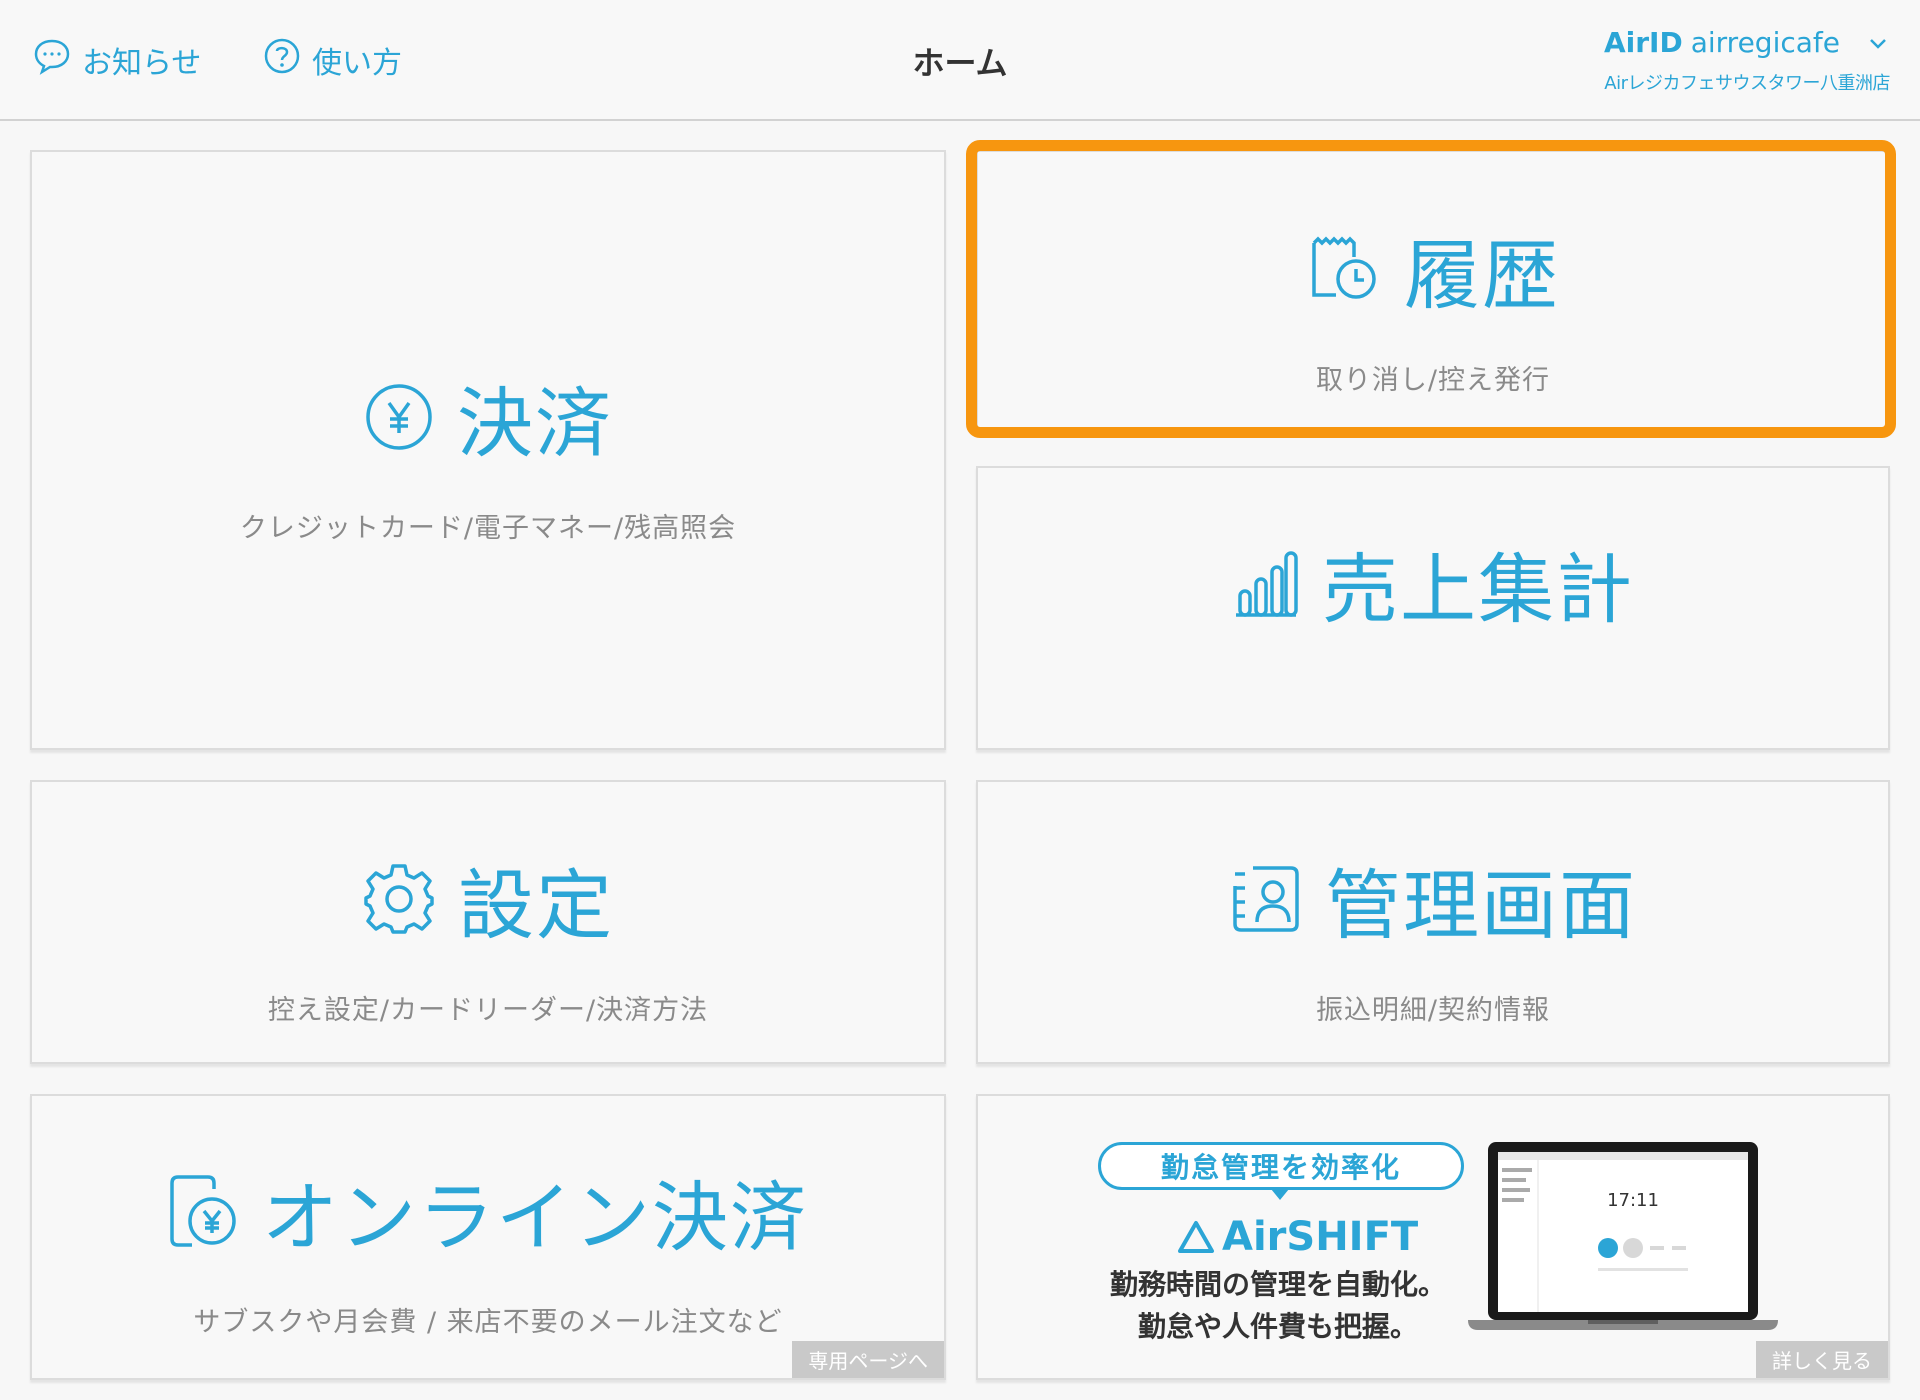 Image resolution: width=1920 pixels, height=1400 pixels. Describe the element at coordinates (1266, 583) in the screenshot. I see `bar-chart-icon` at that location.